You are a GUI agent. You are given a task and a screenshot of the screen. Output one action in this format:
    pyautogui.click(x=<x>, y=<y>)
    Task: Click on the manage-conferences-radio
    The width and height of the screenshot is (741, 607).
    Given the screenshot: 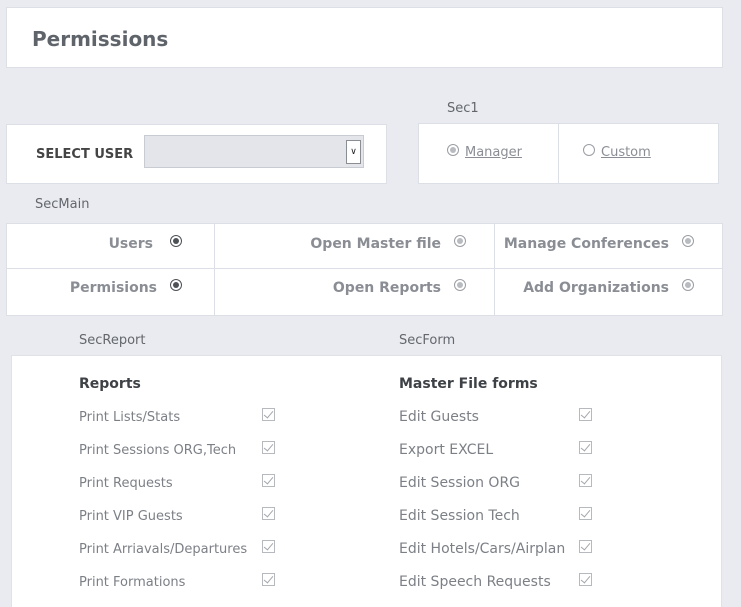 What is the action you would take?
    pyautogui.click(x=688, y=241)
    